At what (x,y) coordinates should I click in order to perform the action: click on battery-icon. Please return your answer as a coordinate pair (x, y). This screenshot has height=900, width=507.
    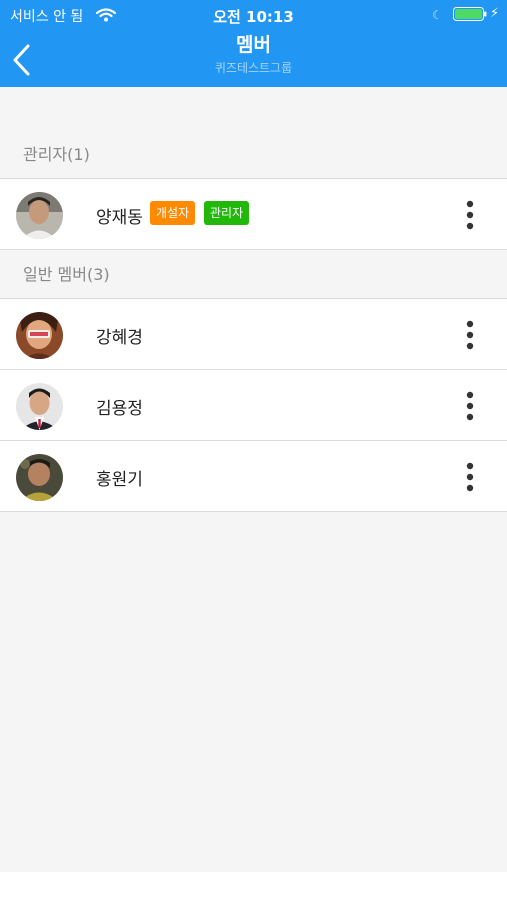
    Looking at the image, I should click on (470, 14).